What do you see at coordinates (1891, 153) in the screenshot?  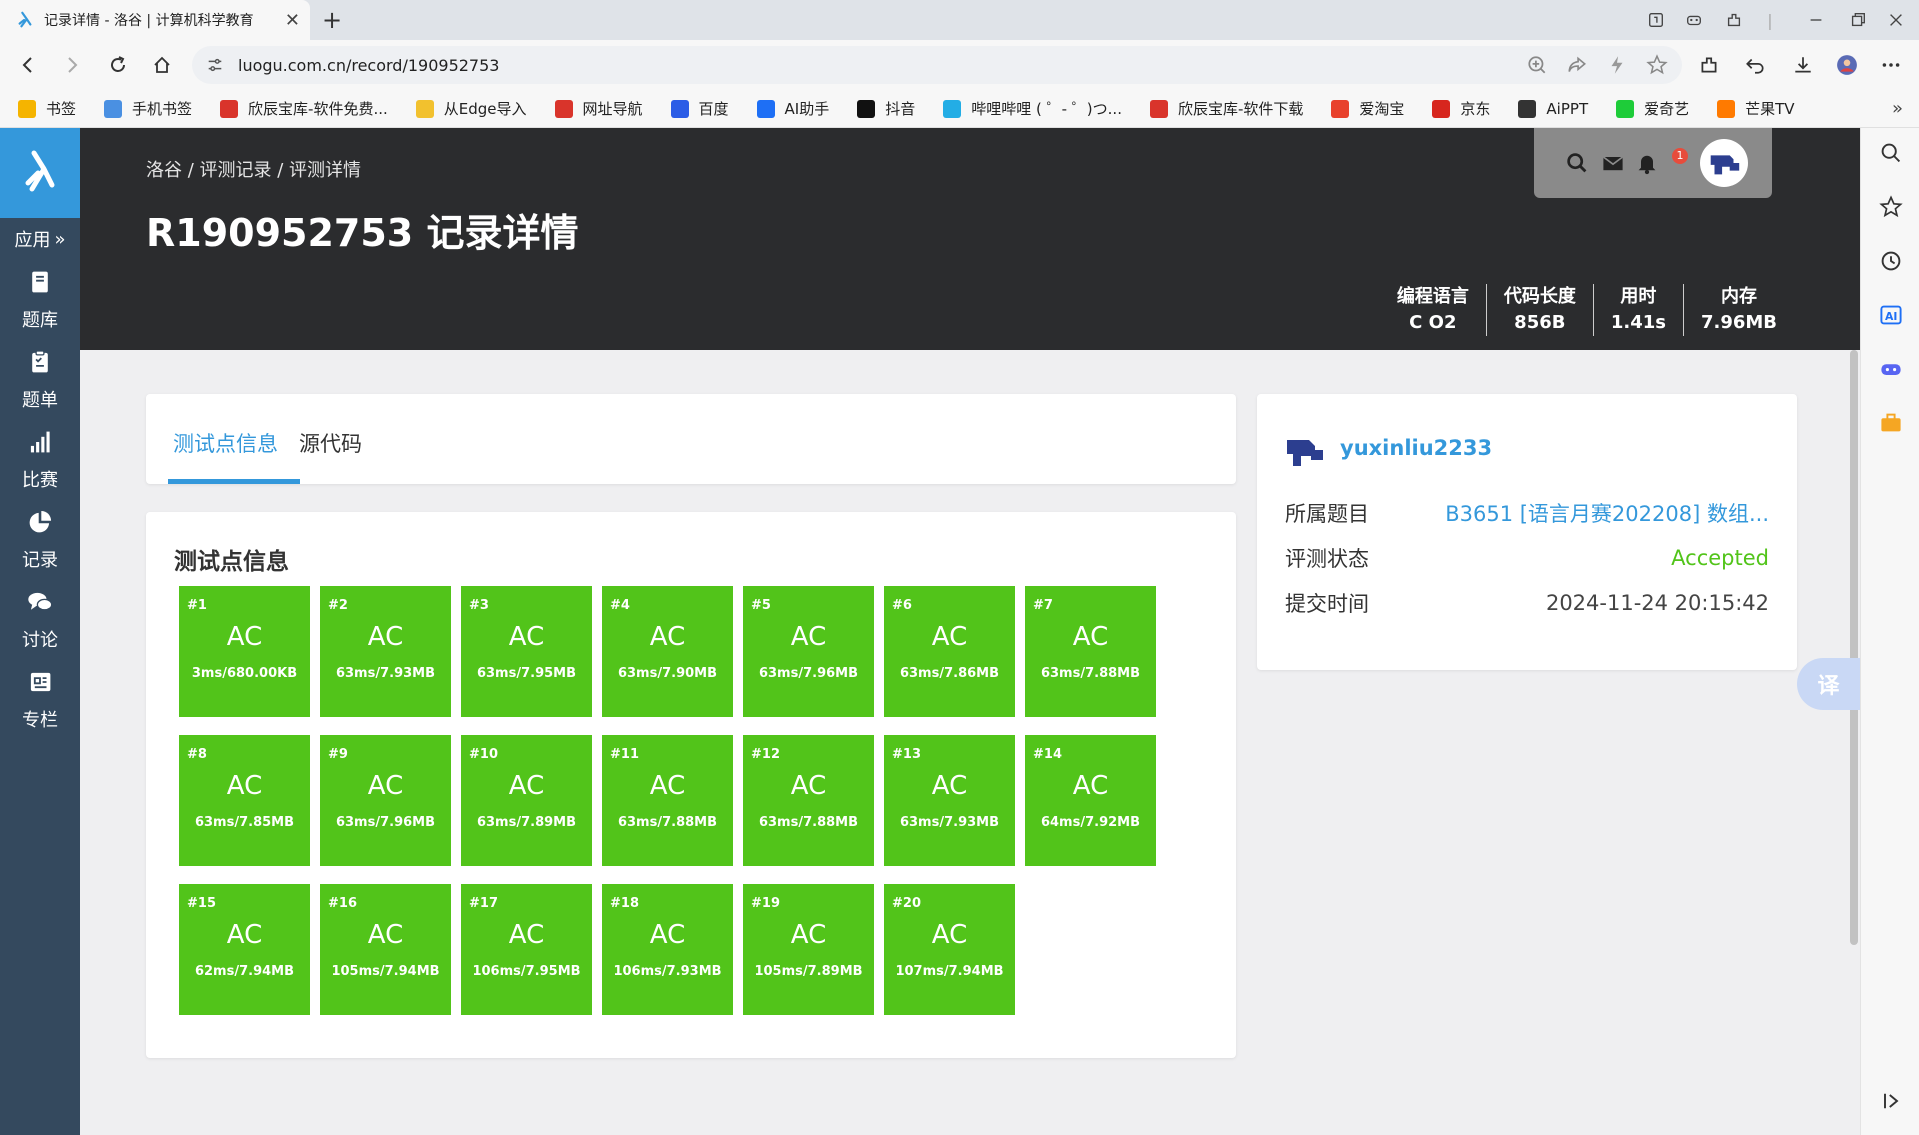 I see `sidebar-search-icon` at bounding box center [1891, 153].